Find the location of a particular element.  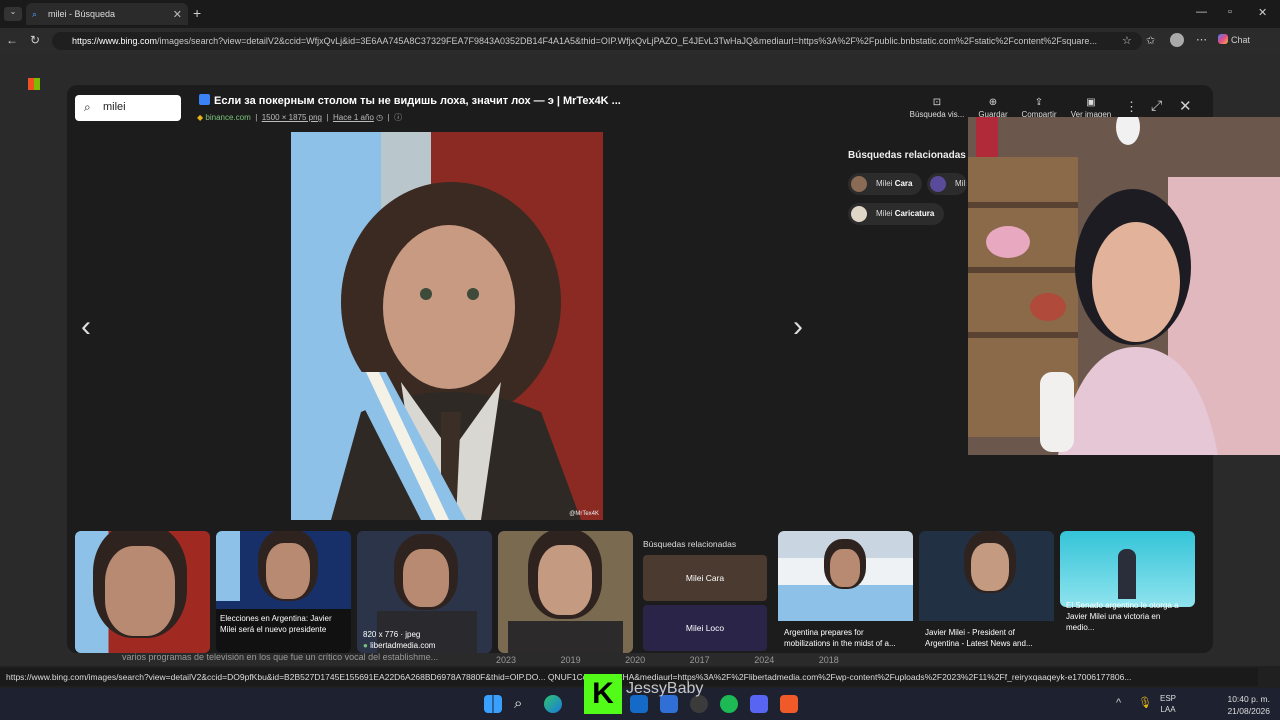

viewer-search-input: ⌕ milei is located at coordinates (128, 108).